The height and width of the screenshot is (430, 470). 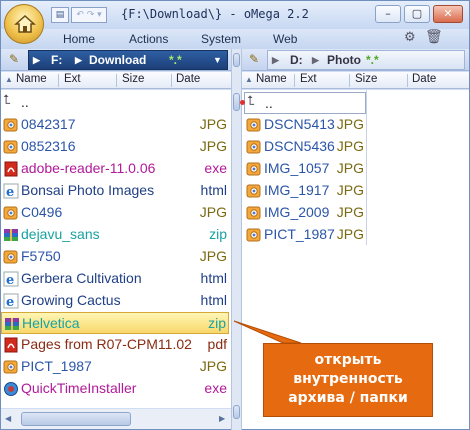 I want to click on callout-box: открыть внутренность архива / папки, so click(x=348, y=380).